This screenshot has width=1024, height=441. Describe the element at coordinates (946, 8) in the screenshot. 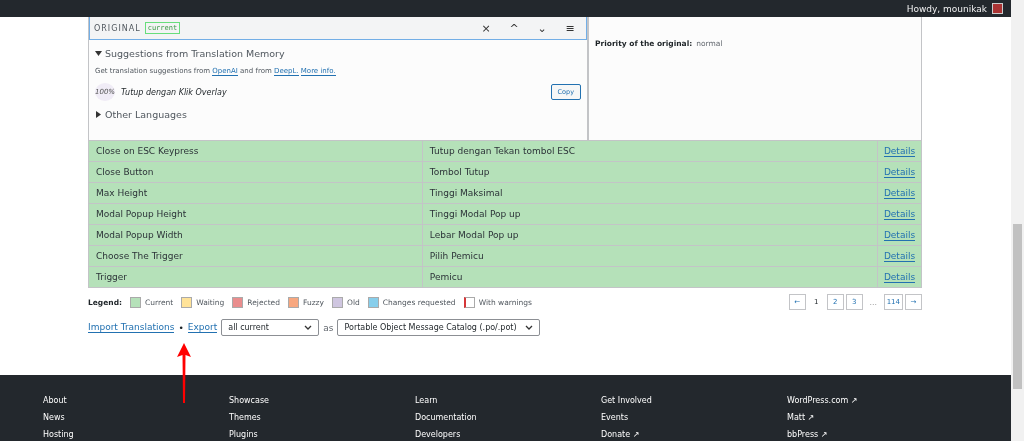

I see `user-greeting: Howdy, mounikak` at that location.